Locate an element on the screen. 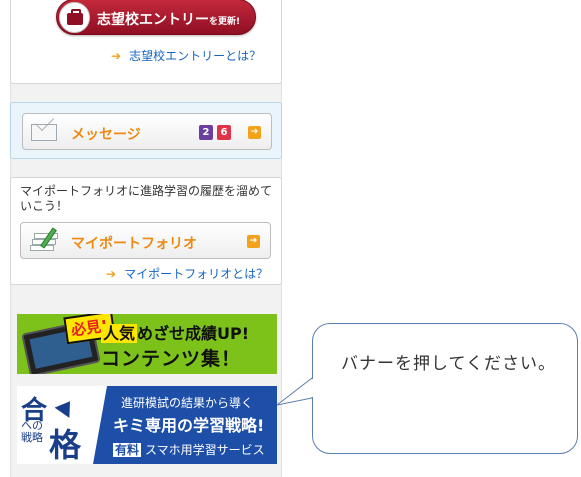 Image resolution: width=581 pixels, height=477 pixels. school-entry-help-text: 志望校エントリーとは？ is located at coordinates (195, 56).